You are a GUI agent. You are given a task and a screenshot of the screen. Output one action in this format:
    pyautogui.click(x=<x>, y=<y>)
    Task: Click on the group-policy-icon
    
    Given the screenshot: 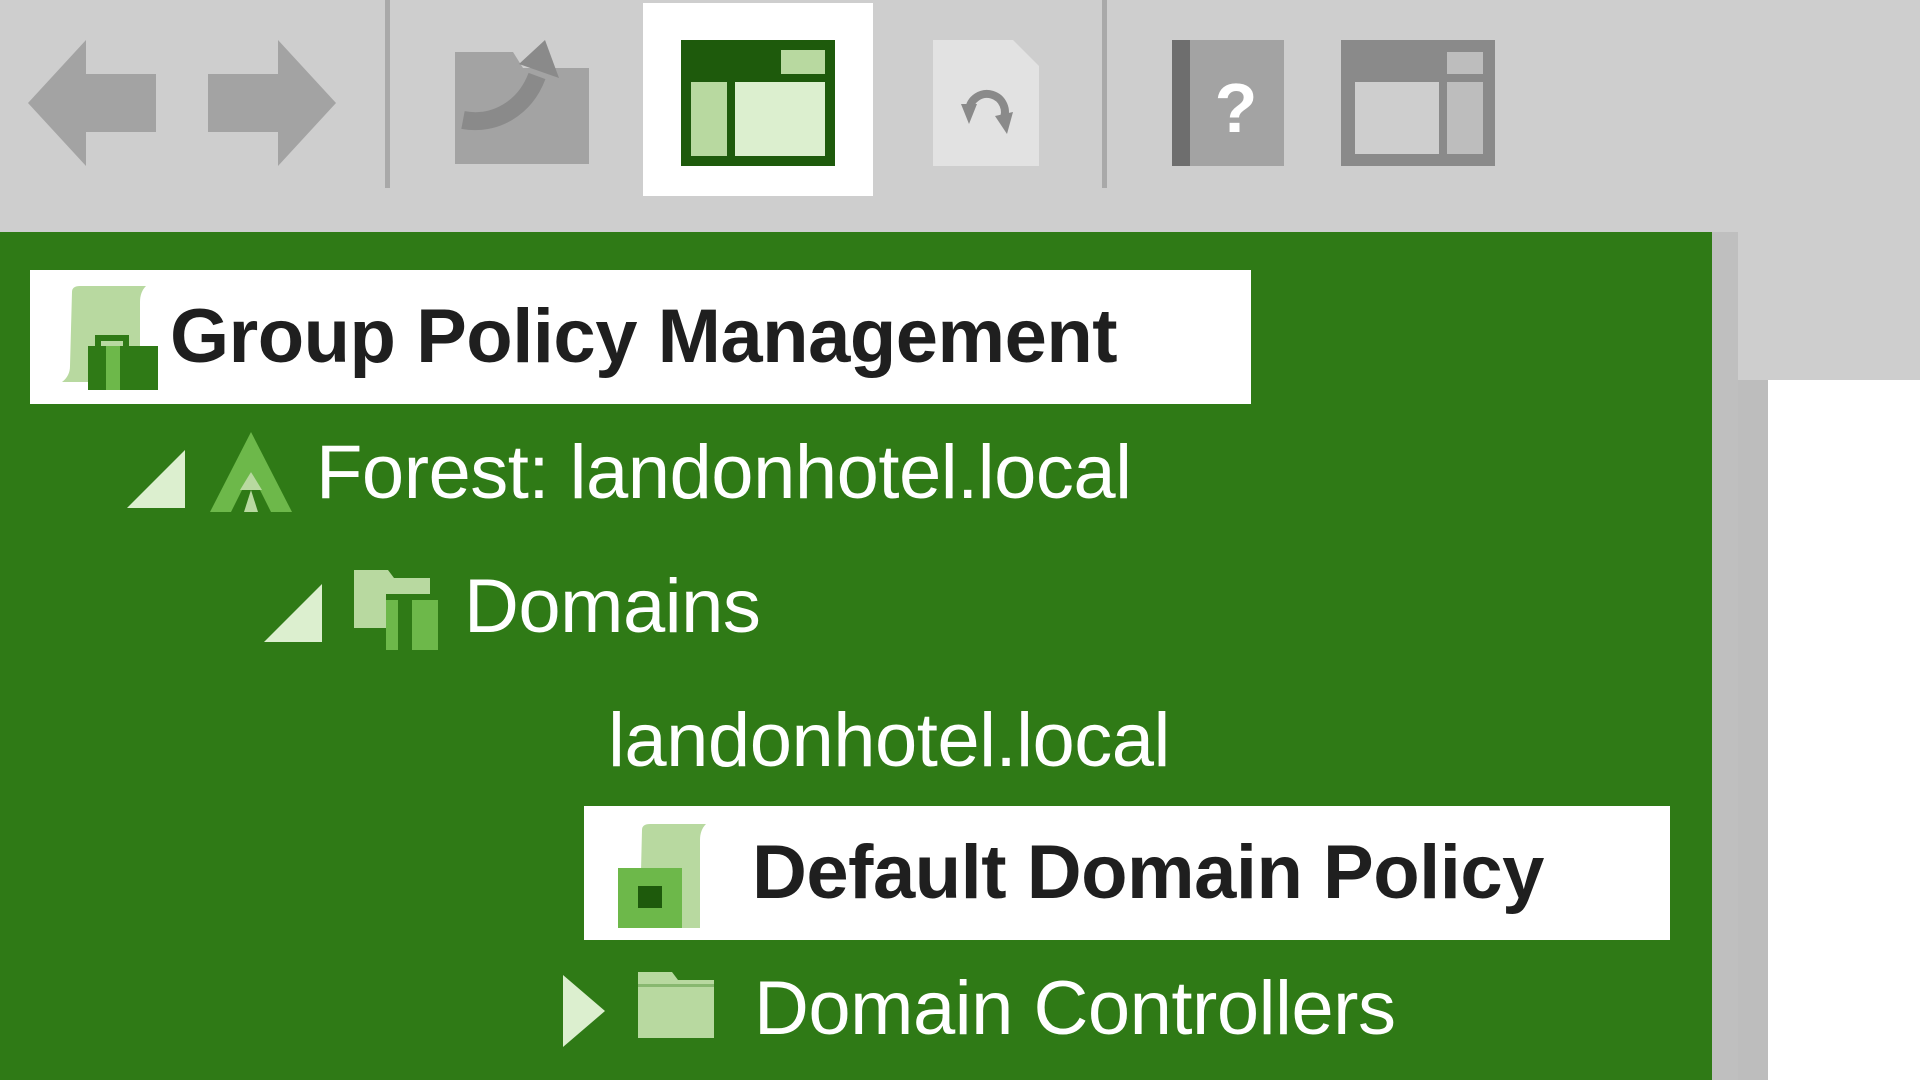 What is the action you would take?
    pyautogui.click(x=110, y=338)
    